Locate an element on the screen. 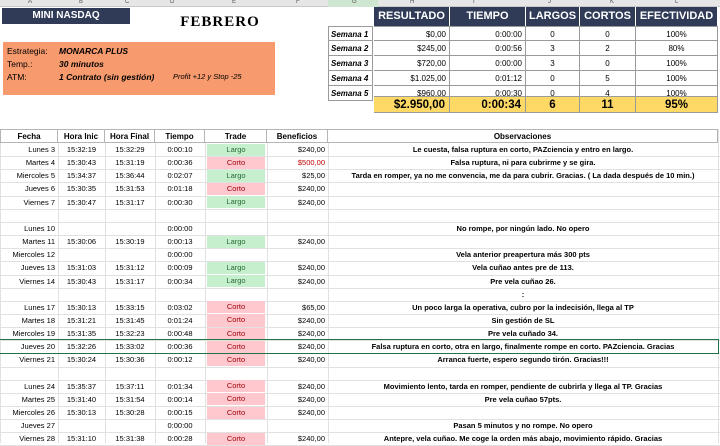 This screenshot has height=446, width=720. cell-ini: 15:30:47 is located at coordinates (81, 202).